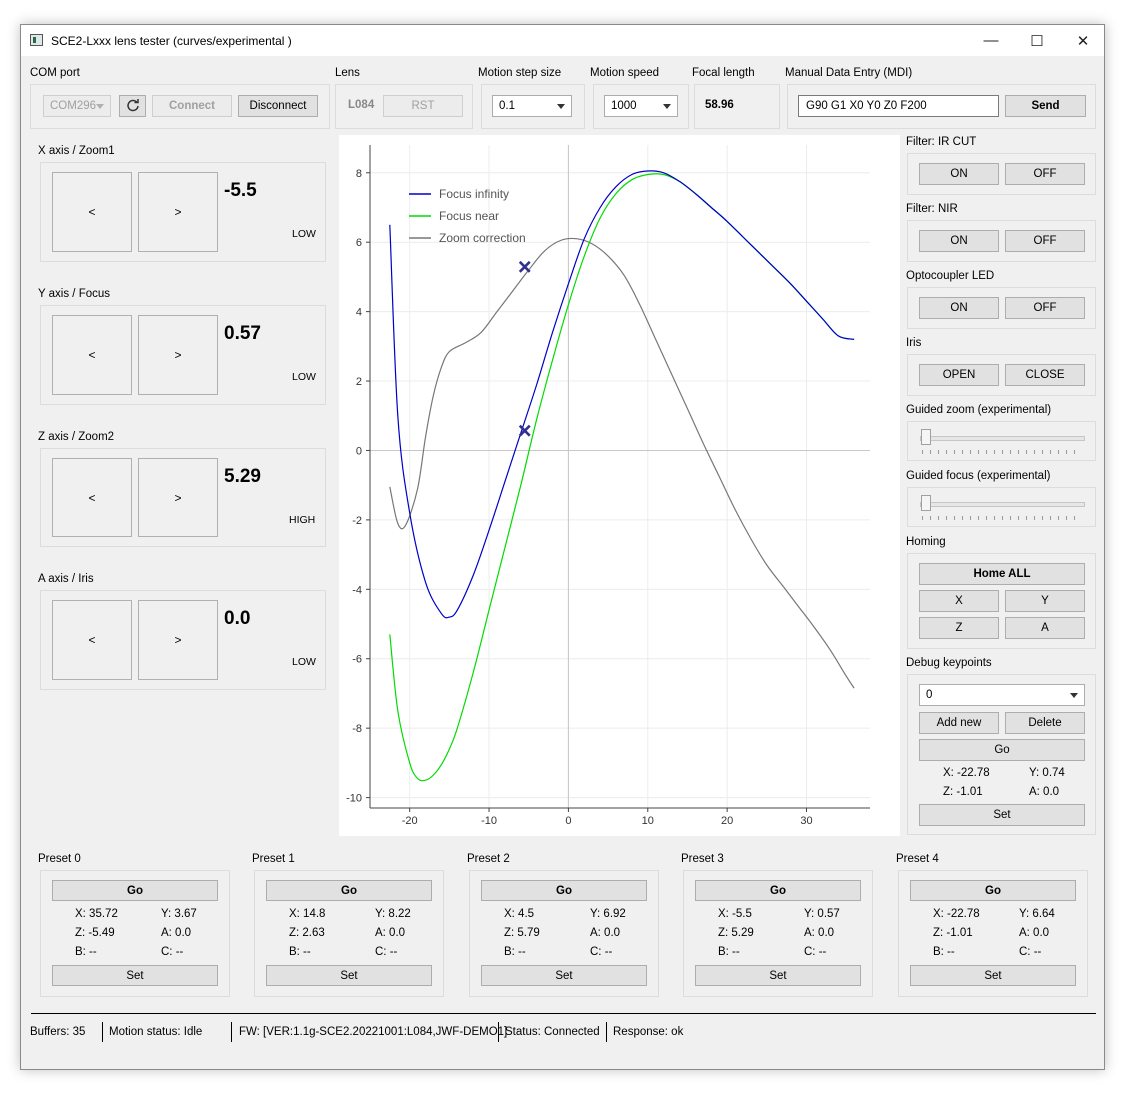 The height and width of the screenshot is (1093, 1130). What do you see at coordinates (991, 40) in the screenshot?
I see `minimize-button: —` at bounding box center [991, 40].